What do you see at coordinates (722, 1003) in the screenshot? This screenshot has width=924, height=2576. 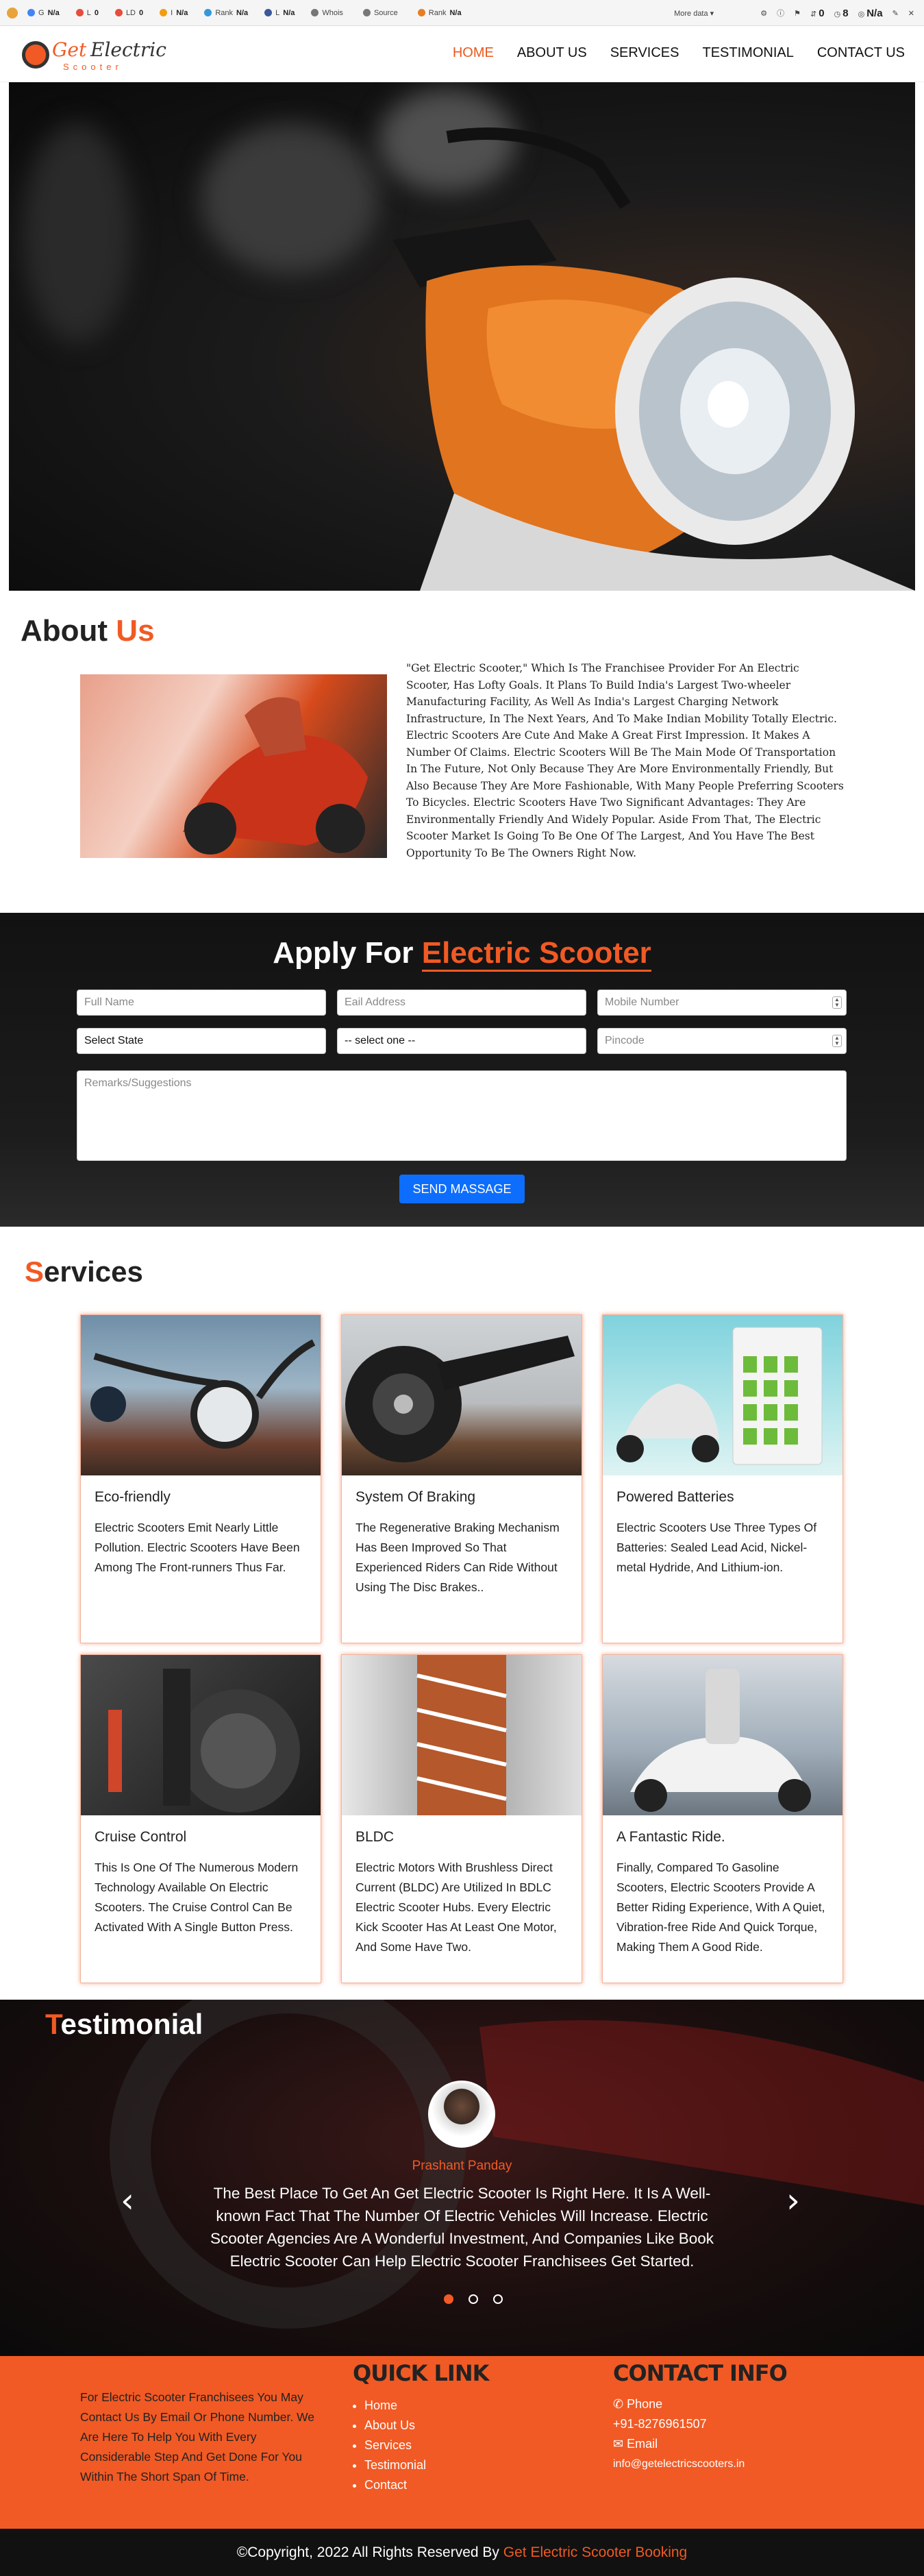 I see `mobile-number-input: Mobile Number ▲ ▼` at bounding box center [722, 1003].